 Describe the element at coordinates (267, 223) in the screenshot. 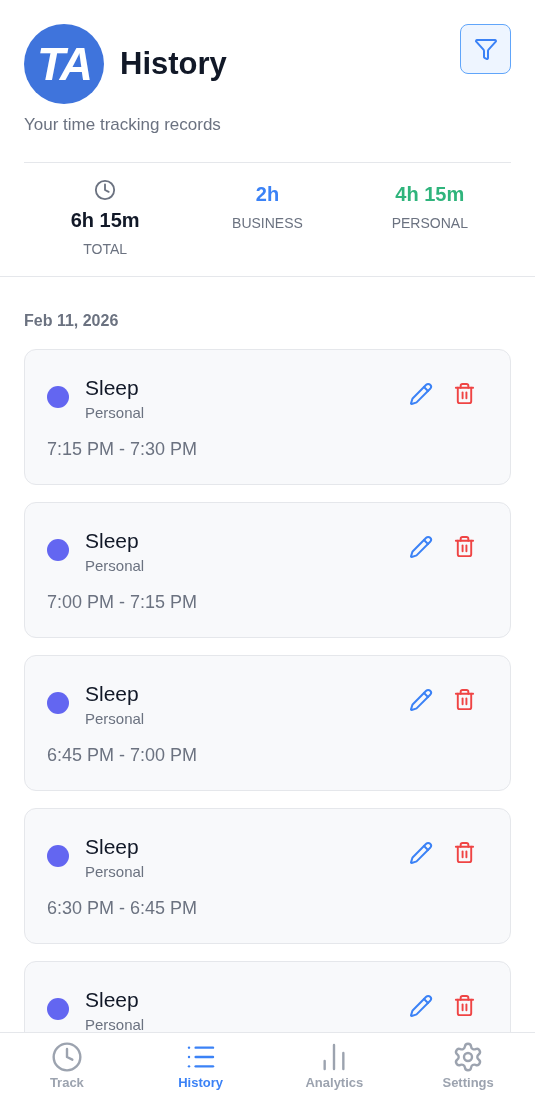

I see `stat-label: BUSINESS` at that location.